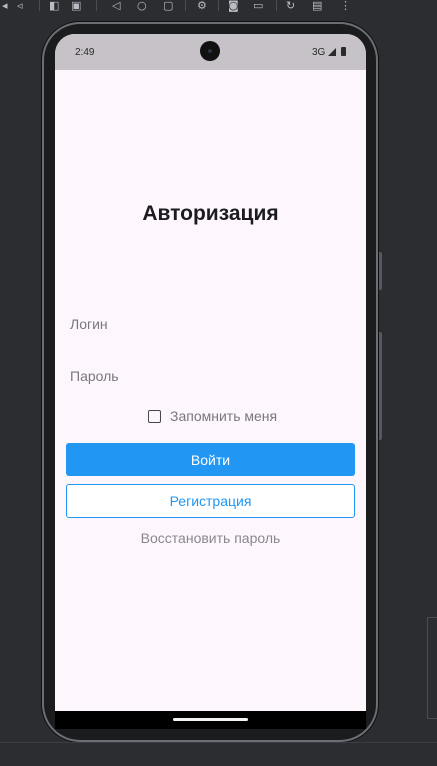 Image resolution: width=437 pixels, height=766 pixels. What do you see at coordinates (210, 213) in the screenshot?
I see `page-title: Авторизация` at bounding box center [210, 213].